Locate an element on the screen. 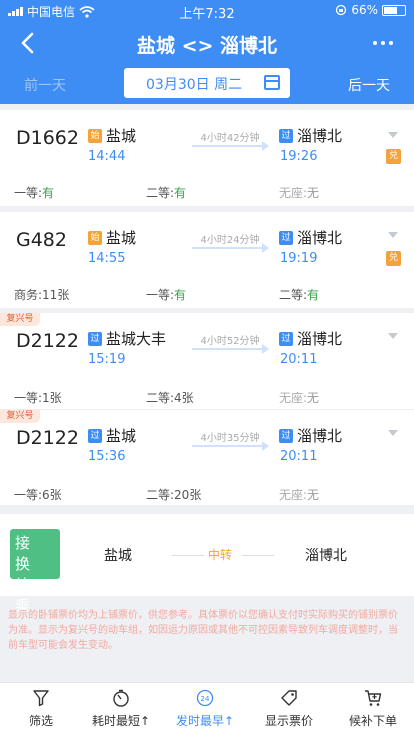 Image resolution: width=414 pixels, height=736 pixels. from-station: 过盐城大丰 is located at coordinates (127, 338).